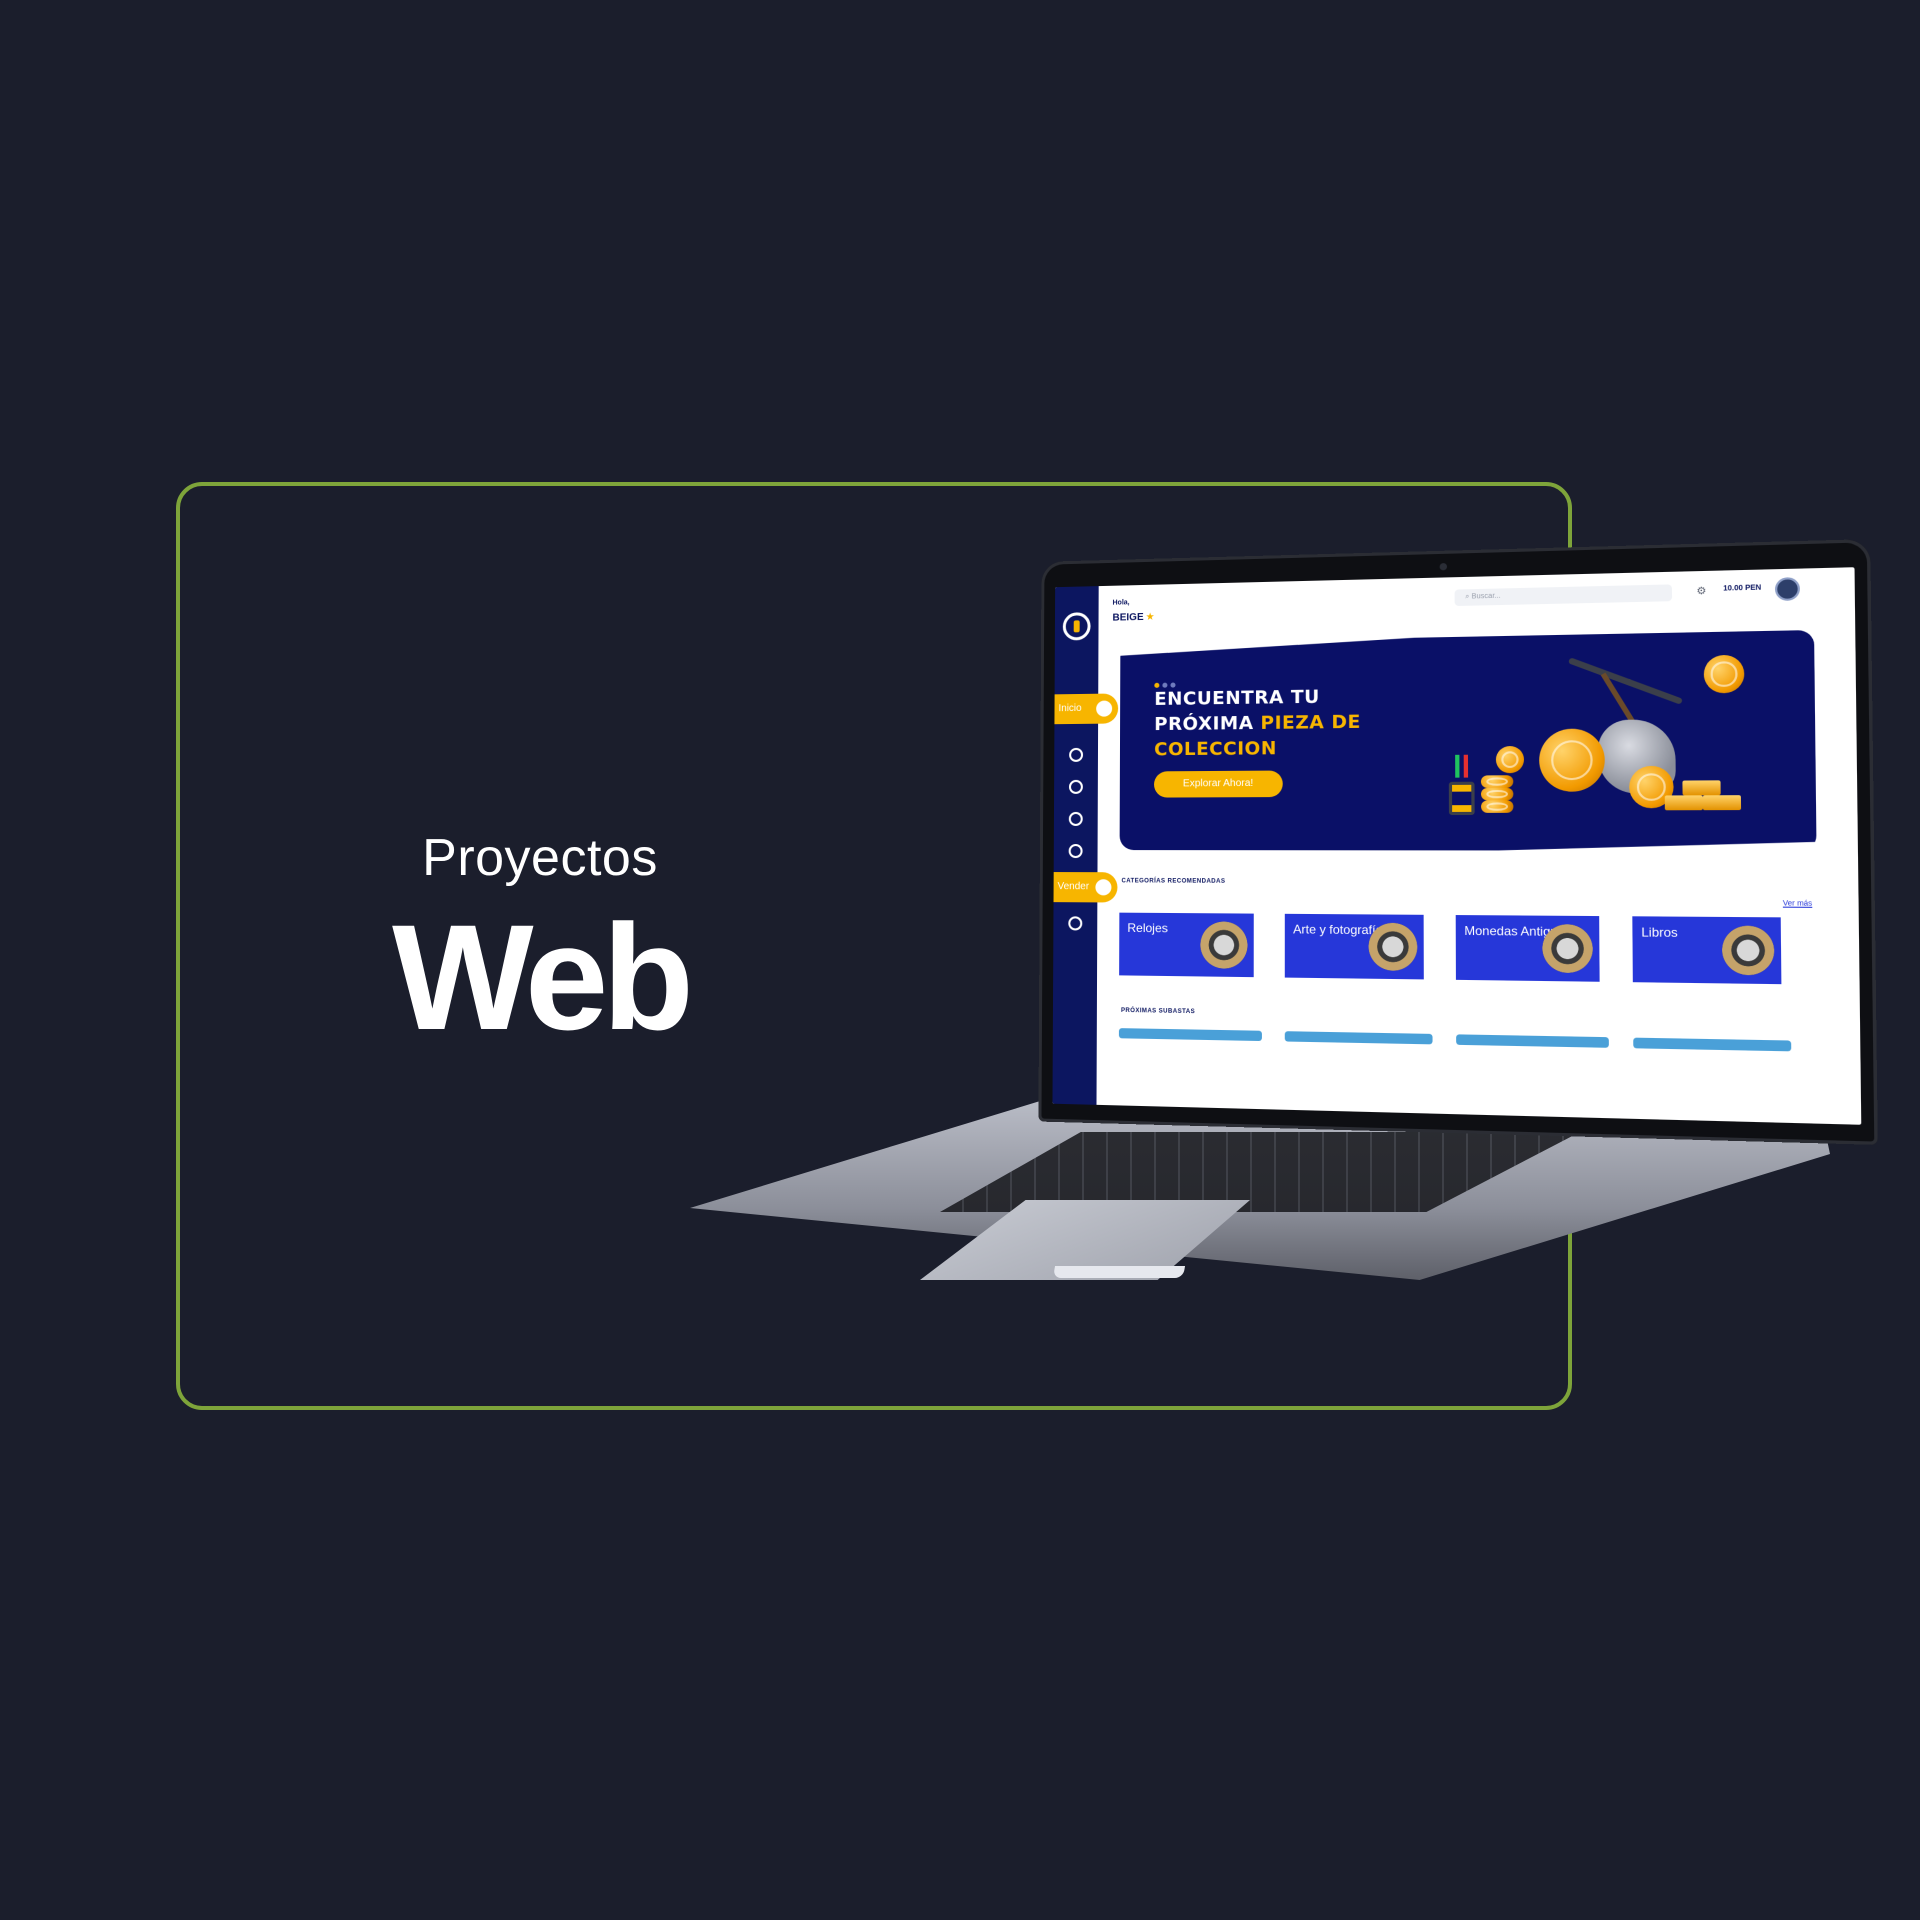  I want to click on settings-icon, so click(1075, 851).